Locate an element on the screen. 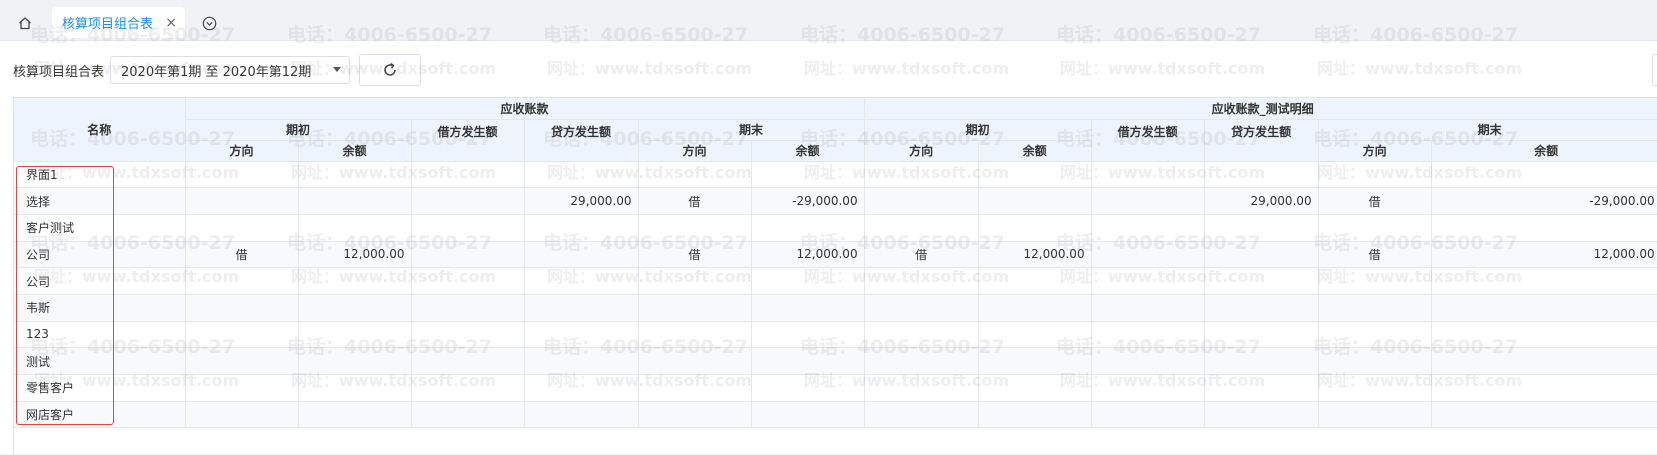 The height and width of the screenshot is (455, 1657). table-row: 网店客户 is located at coordinates (835, 415).